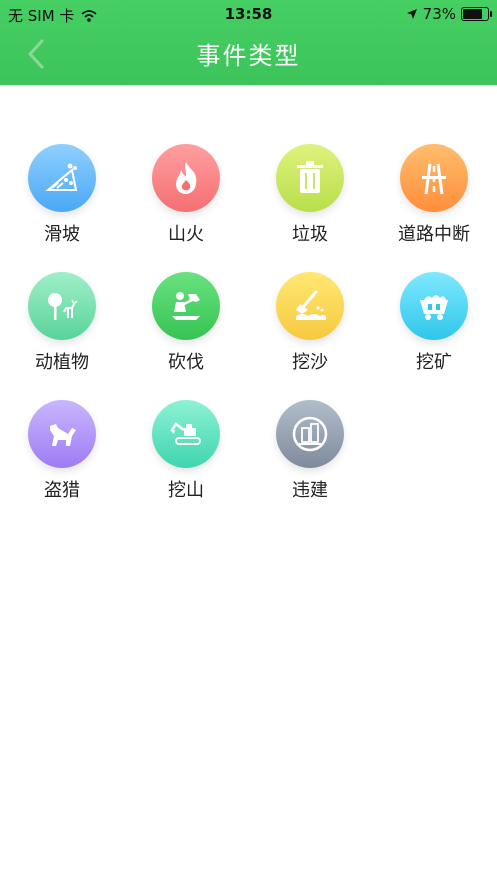  What do you see at coordinates (62, 362) in the screenshot?
I see `event-label: 动植物` at bounding box center [62, 362].